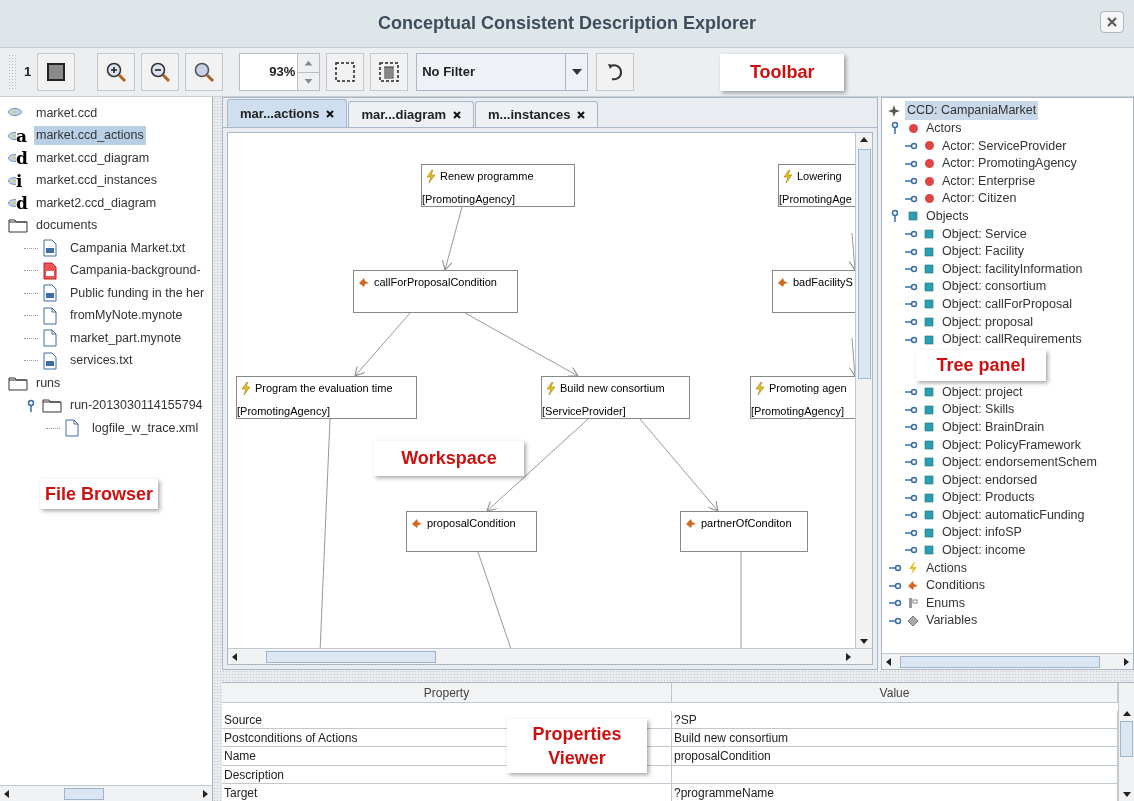 This screenshot has width=1134, height=801. I want to click on tree-item: Actions, so click(946, 568).